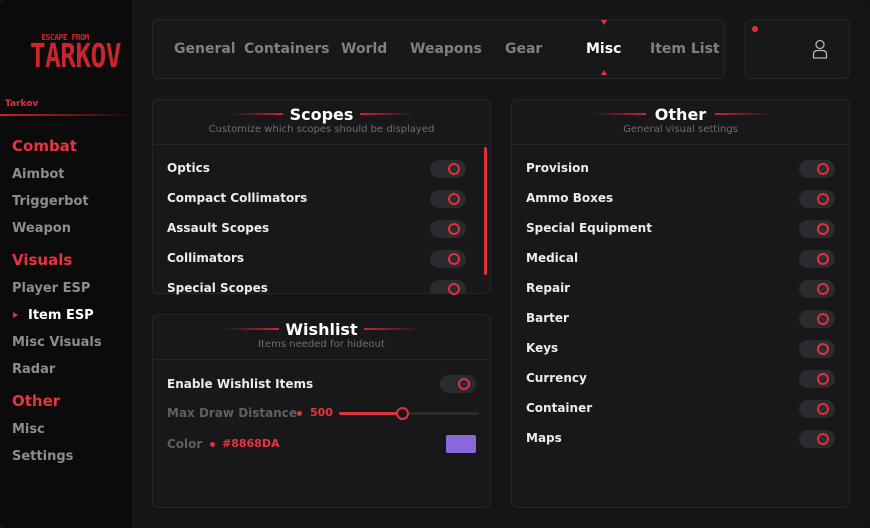  What do you see at coordinates (232, 413) in the screenshot?
I see `max-draw-distance-label: Max Draw Distance` at bounding box center [232, 413].